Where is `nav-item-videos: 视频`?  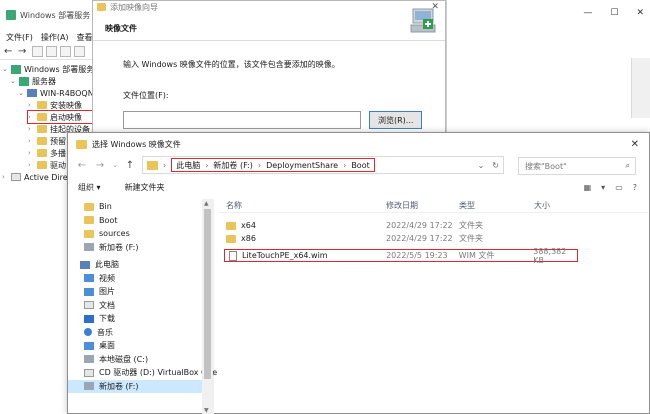
nav-item-videos: 视频 is located at coordinates (140, 279).